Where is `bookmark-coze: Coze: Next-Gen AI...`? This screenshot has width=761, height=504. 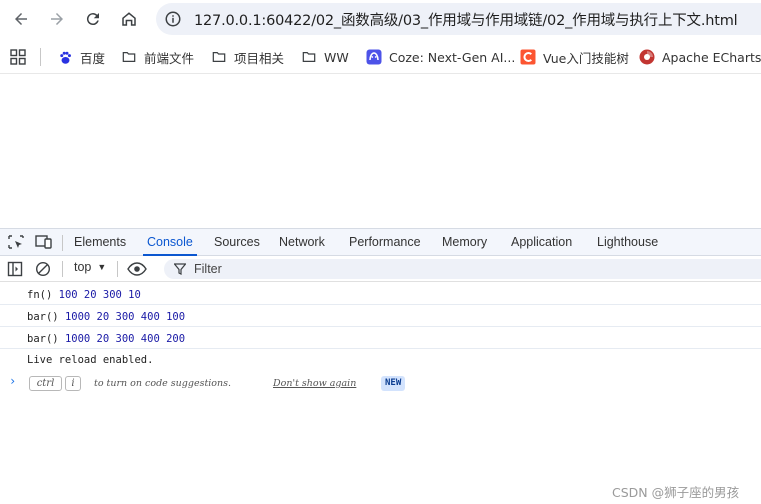
bookmark-coze: Coze: Next-Gen AI... is located at coordinates (440, 57).